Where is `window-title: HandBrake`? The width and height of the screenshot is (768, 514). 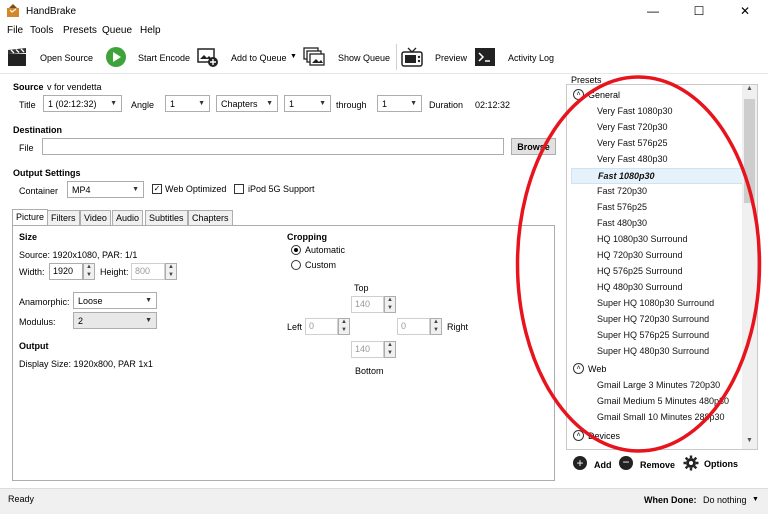
window-title: HandBrake is located at coordinates (51, 11).